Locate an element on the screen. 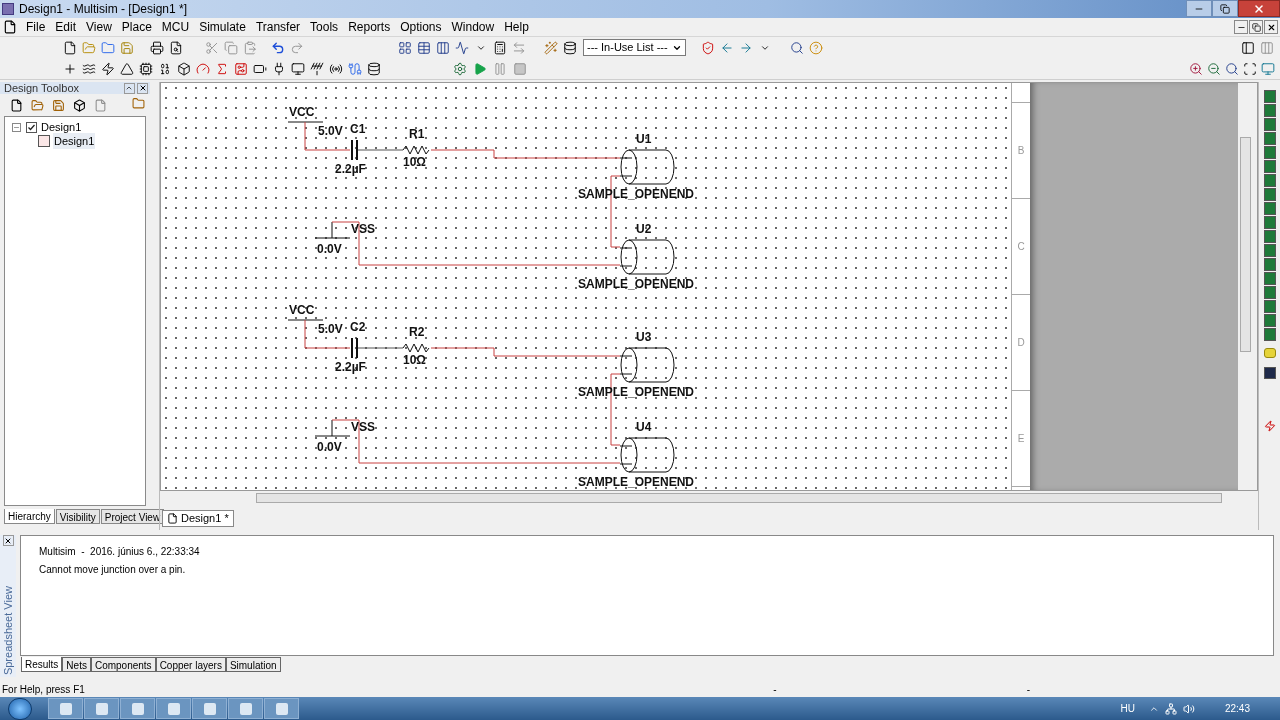  menu-item: Transfer is located at coordinates (278, 27).